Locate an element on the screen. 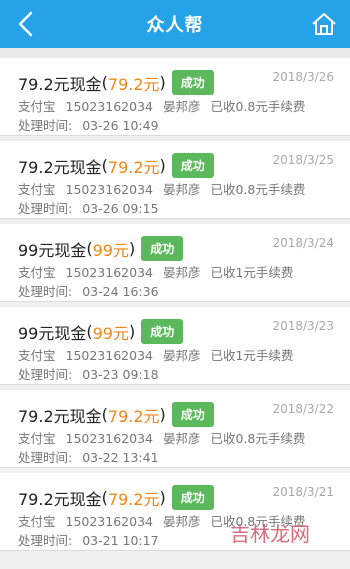 Image resolution: width=350 pixels, height=569 pixels. process-time: 处理时间: 03-26 09:15 is located at coordinates (91, 207).